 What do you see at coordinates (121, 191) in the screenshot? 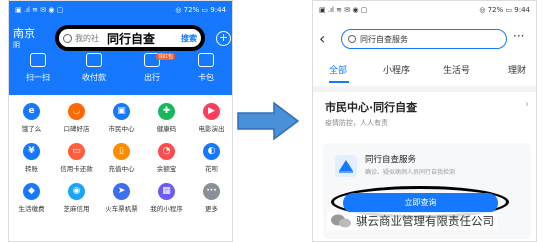
I see `app-icon: ➤` at bounding box center [121, 191].